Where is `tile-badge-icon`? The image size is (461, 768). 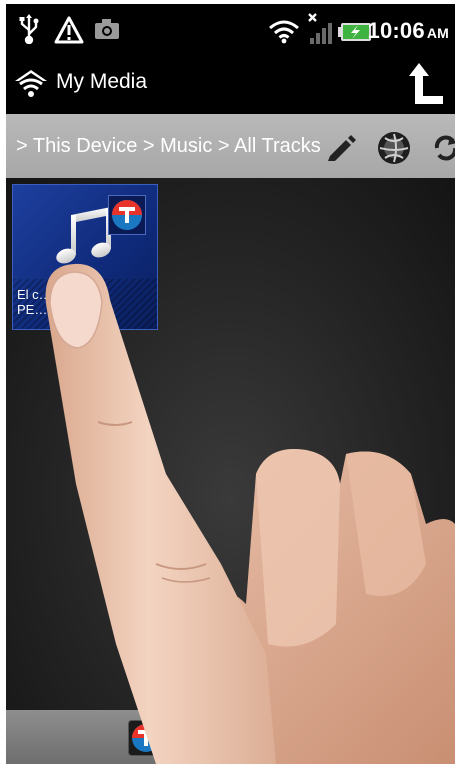 tile-badge-icon is located at coordinates (127, 215).